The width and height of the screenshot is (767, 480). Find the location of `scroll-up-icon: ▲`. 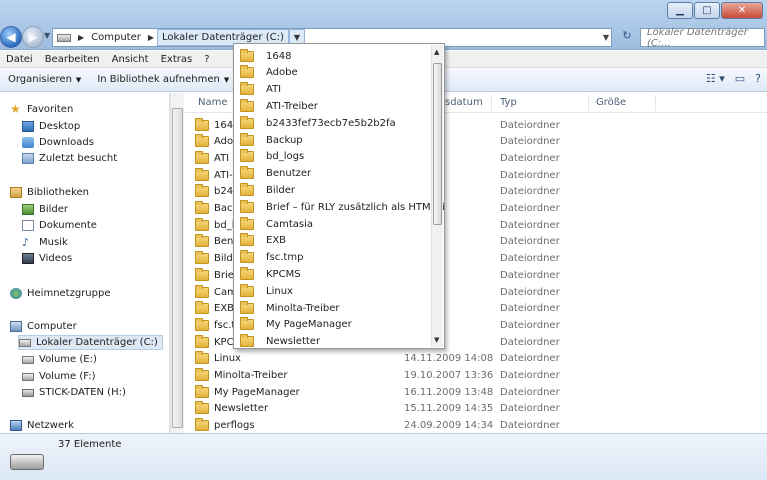

scroll-up-icon: ▲ is located at coordinates (436, 52).